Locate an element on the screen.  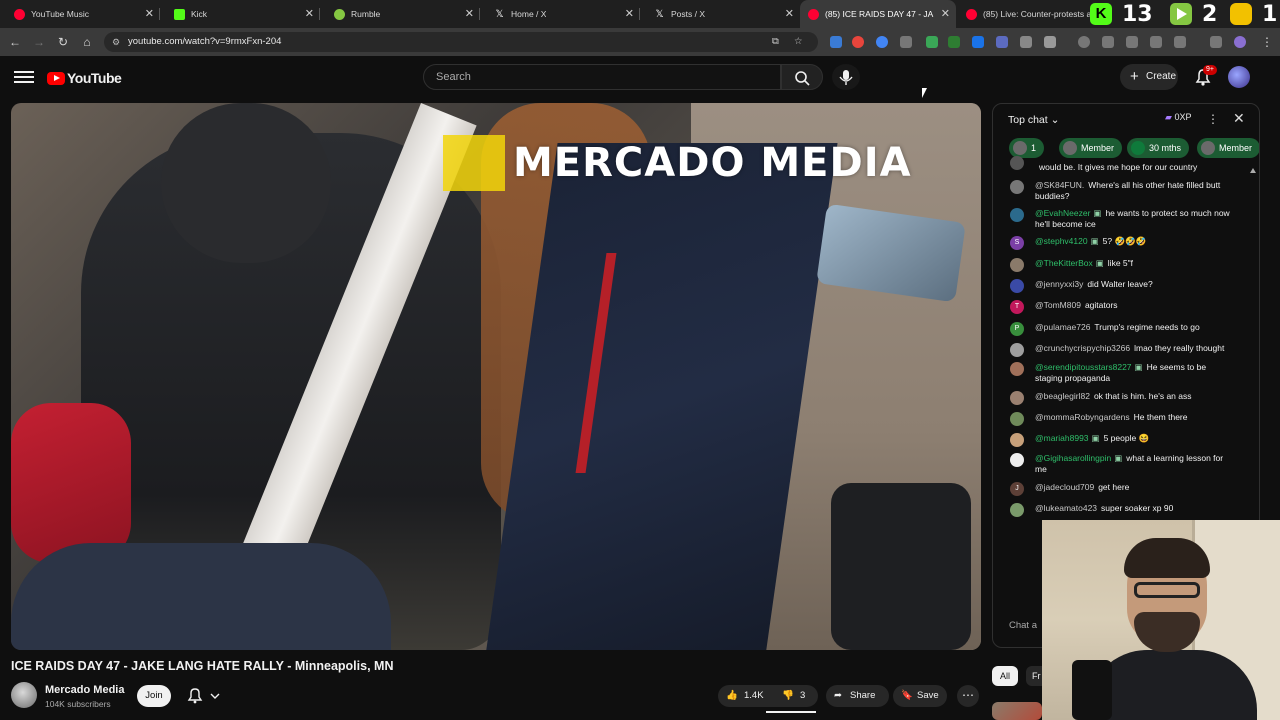
chat-author-name: @beaglegirl82 is located at coordinates (1062, 396).